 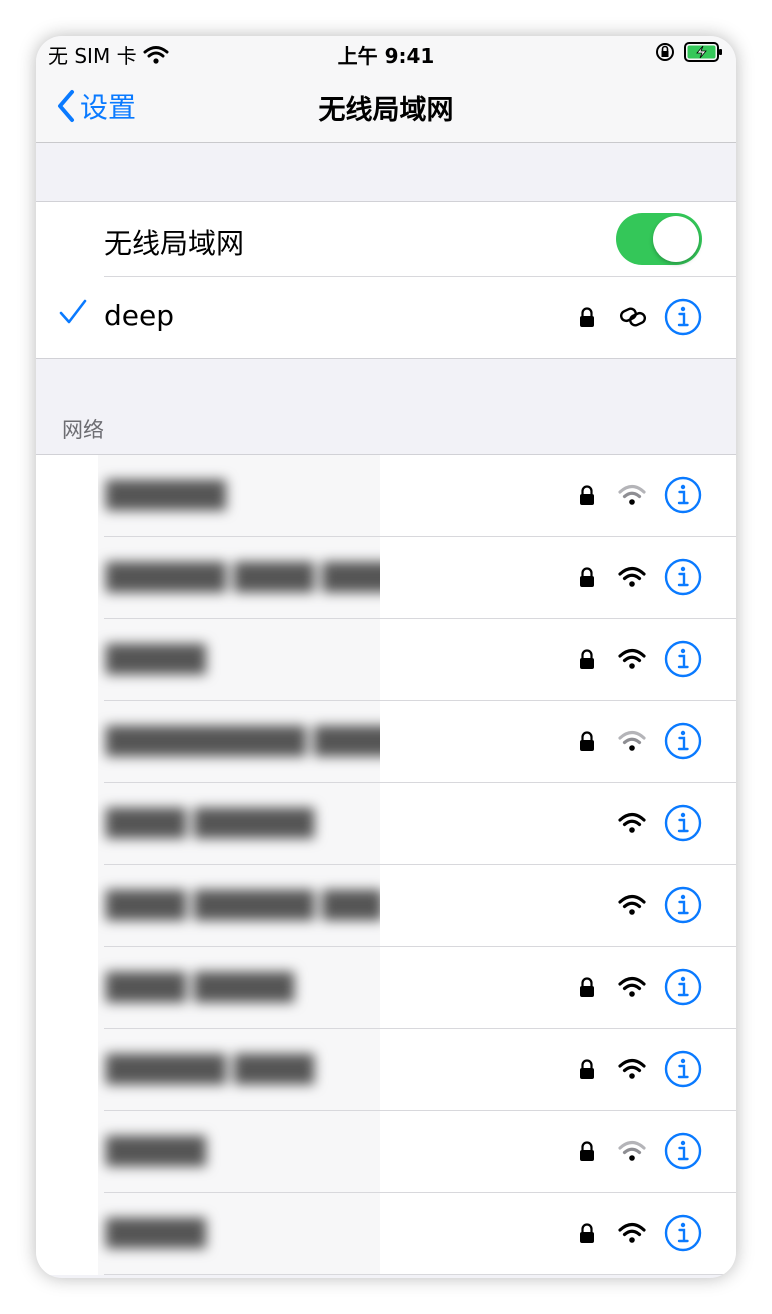 What do you see at coordinates (665, 52) in the screenshot?
I see `orientation-lock-icon` at bounding box center [665, 52].